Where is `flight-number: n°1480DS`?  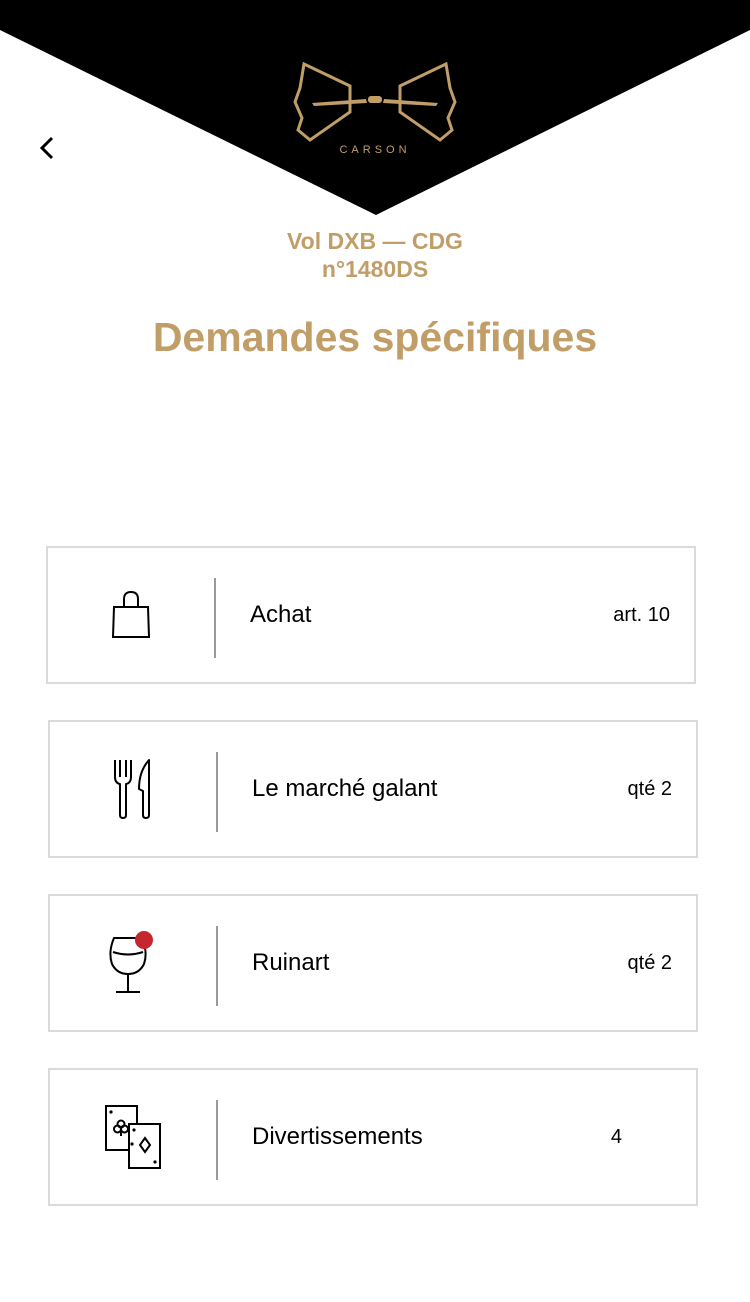 flight-number: n°1480DS is located at coordinates (375, 269).